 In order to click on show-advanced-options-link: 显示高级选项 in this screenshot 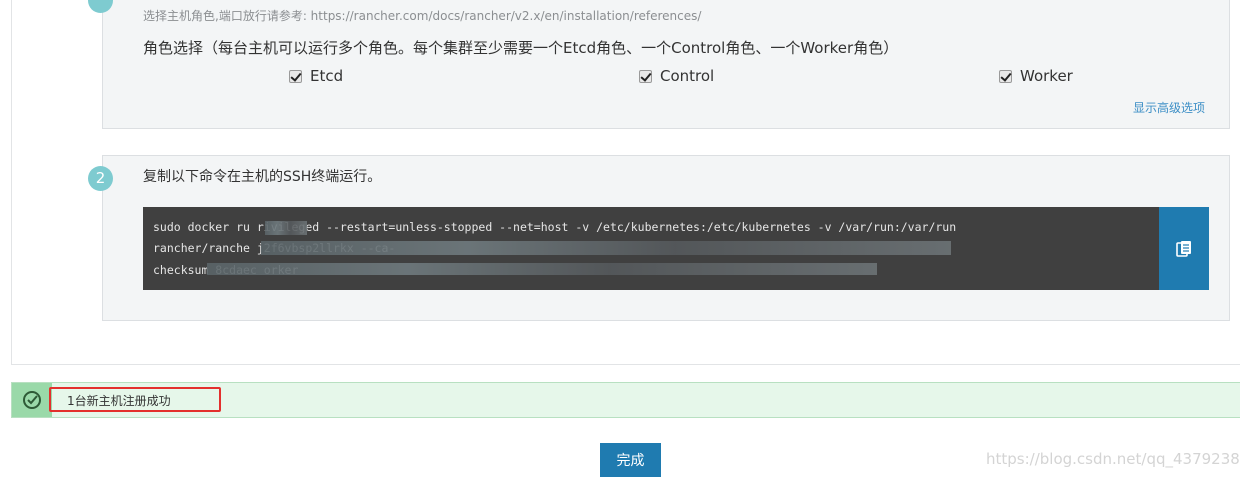, I will do `click(1169, 107)`.